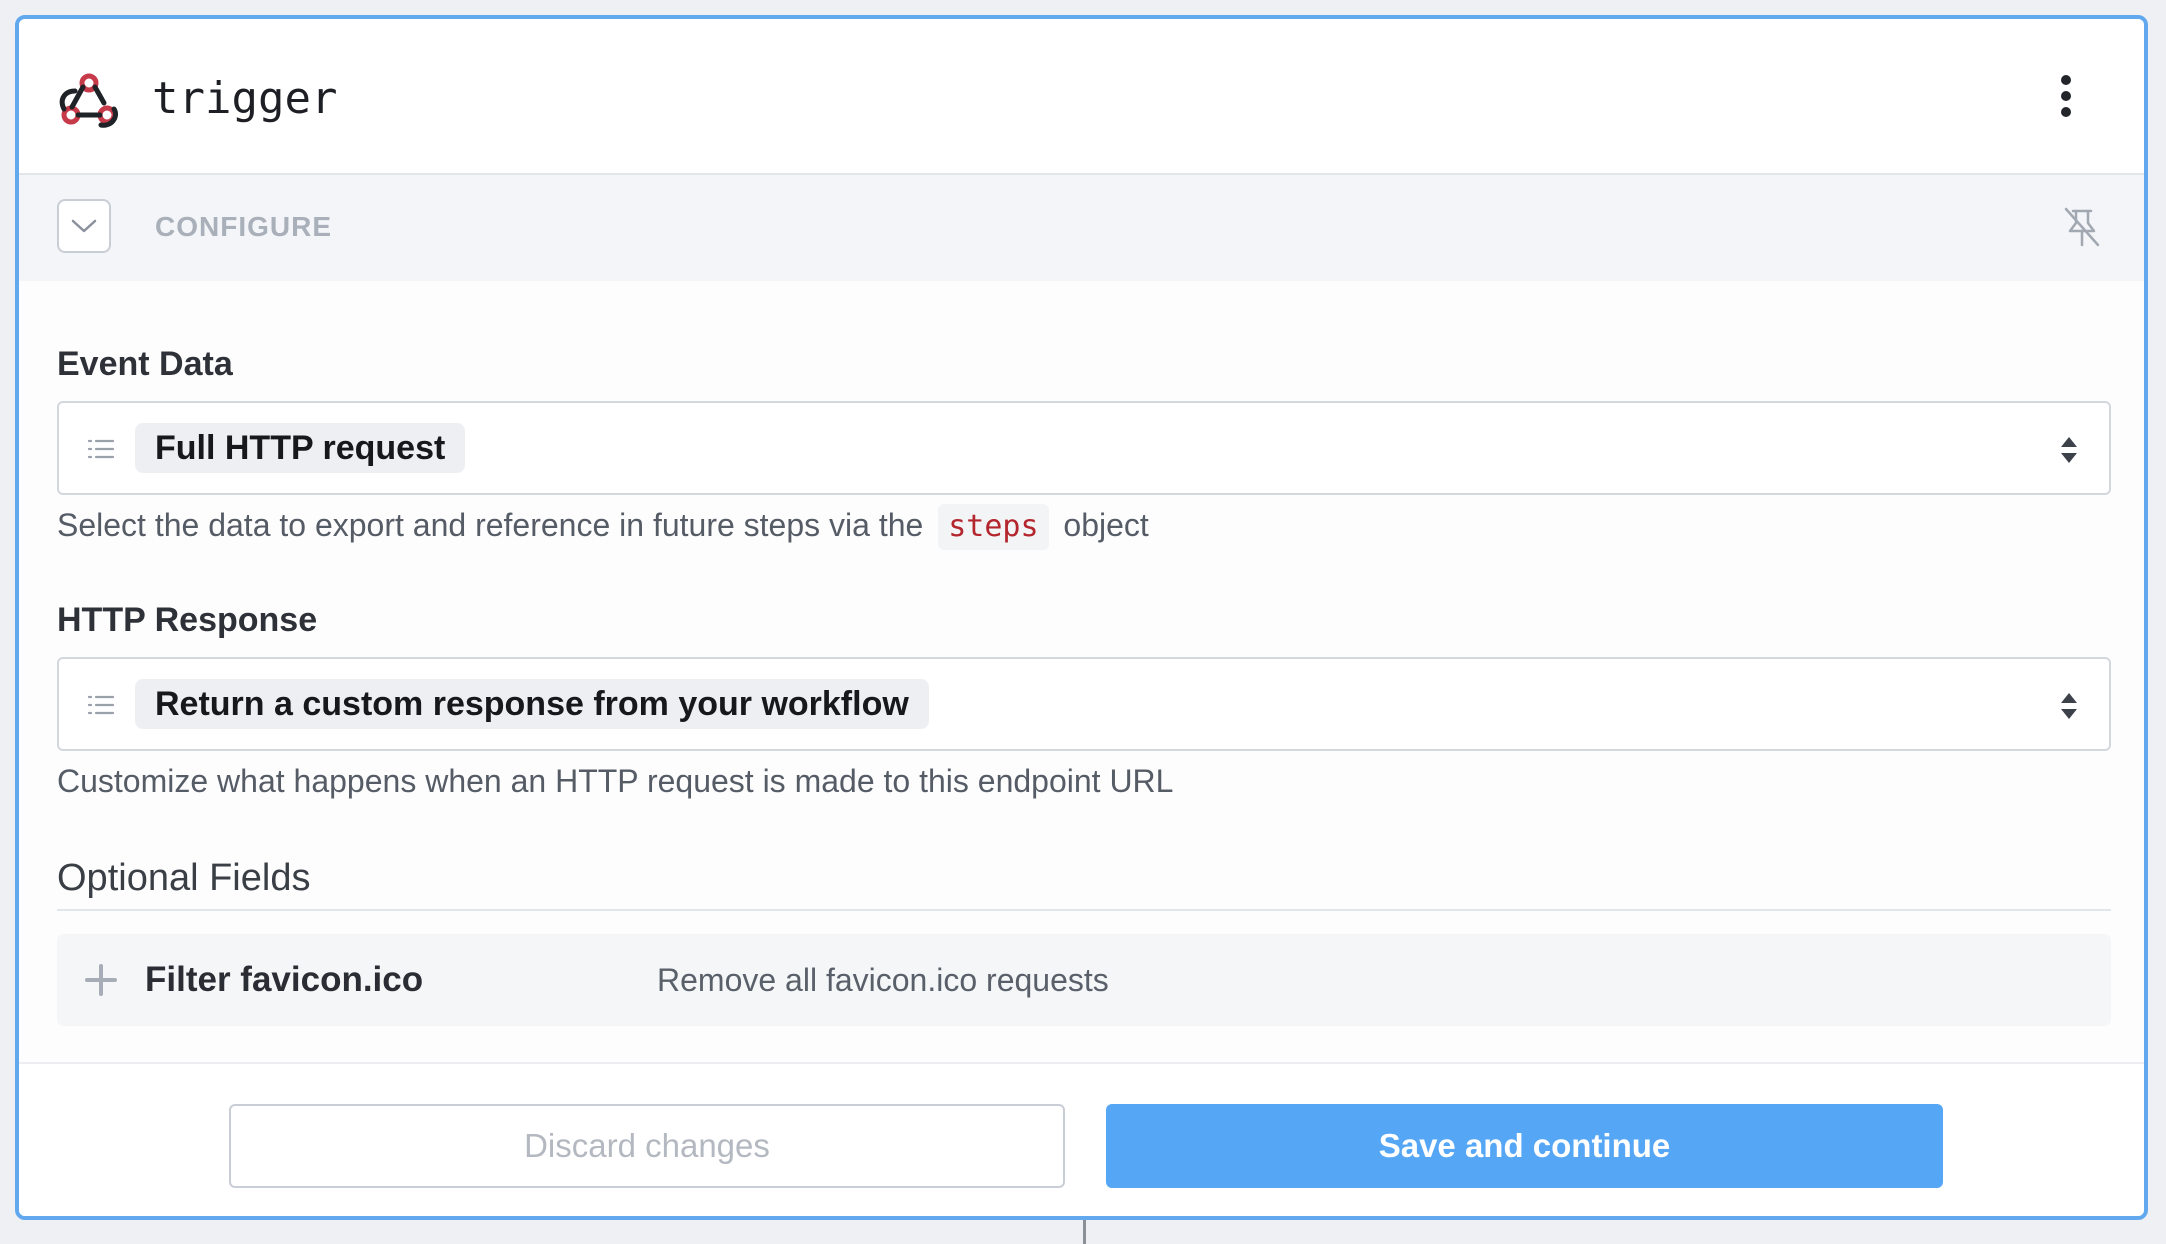  Describe the element at coordinates (184, 878) in the screenshot. I see `optional-fields-title: Optional Fields` at that location.